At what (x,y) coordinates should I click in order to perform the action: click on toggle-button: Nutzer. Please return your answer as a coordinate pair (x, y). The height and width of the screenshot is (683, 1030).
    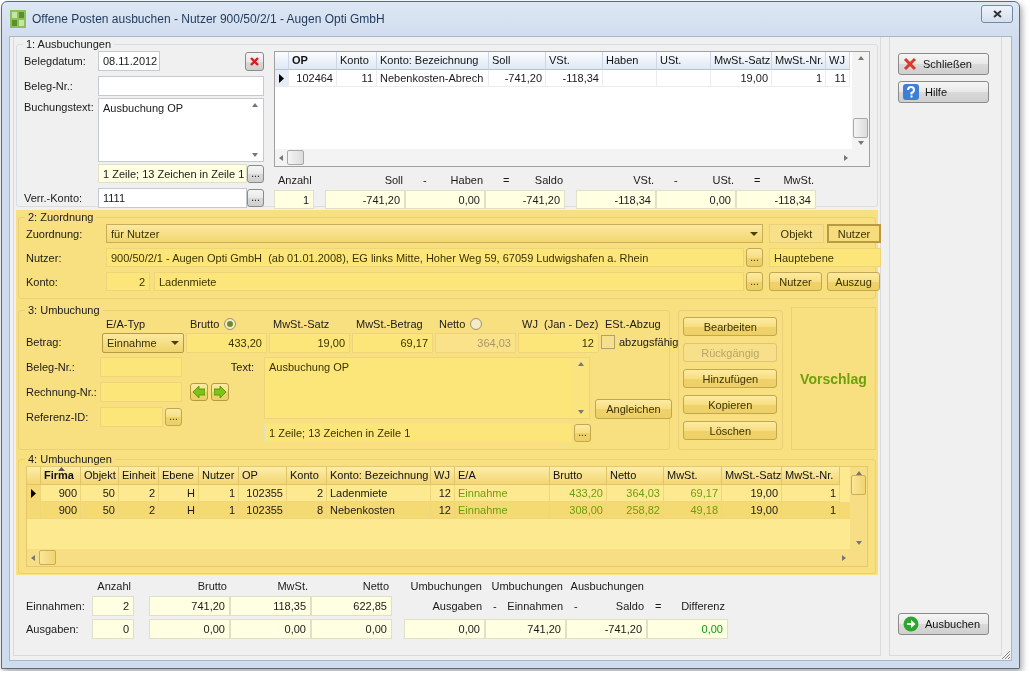
    Looking at the image, I should click on (854, 233).